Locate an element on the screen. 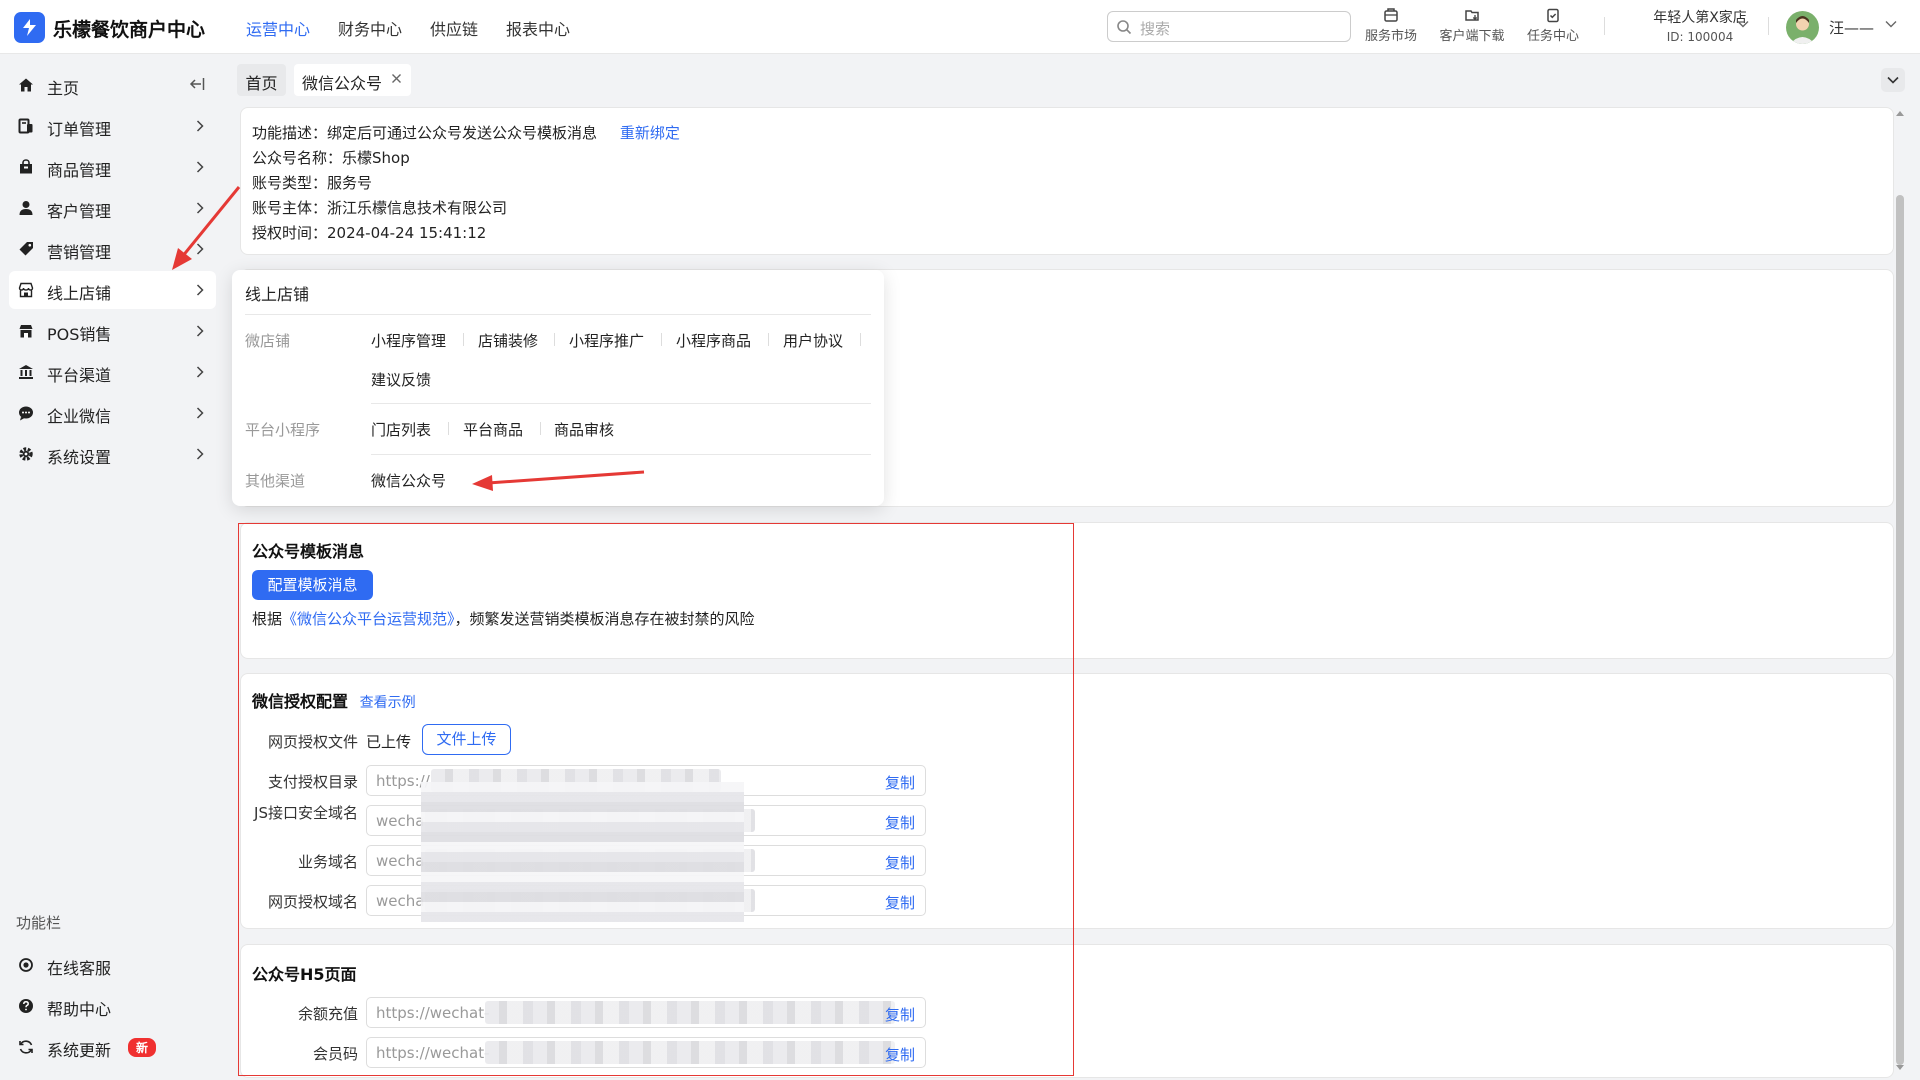 This screenshot has height=1080, width=1920. store-switcher: 年轻人第X家店 ID: 100004 is located at coordinates (1700, 25).